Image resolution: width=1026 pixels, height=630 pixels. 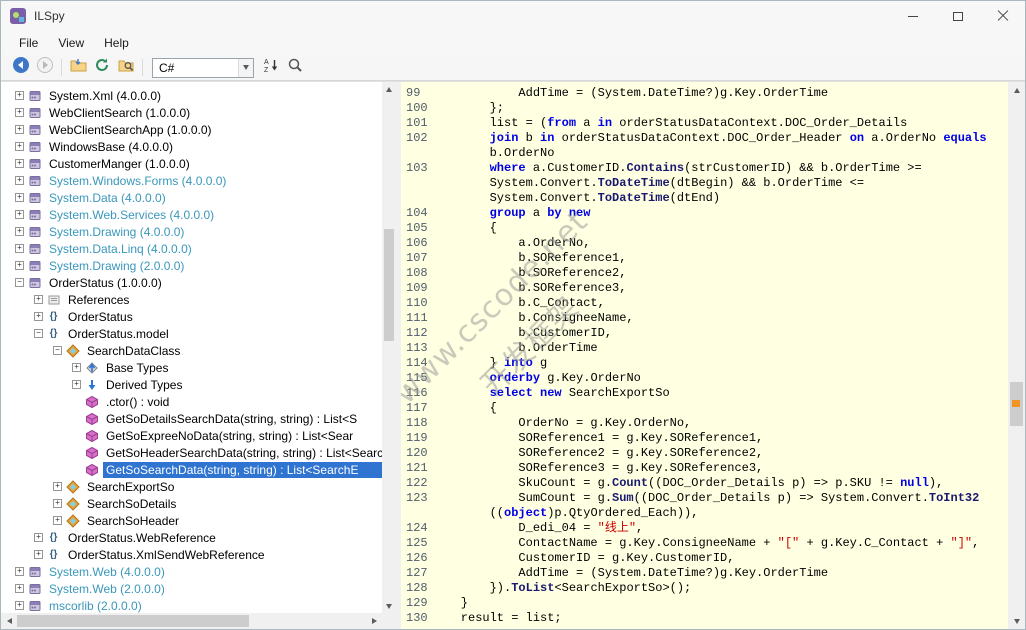 I want to click on tree-item: + WindowsBase (4.0.0.0), so click(x=191, y=146).